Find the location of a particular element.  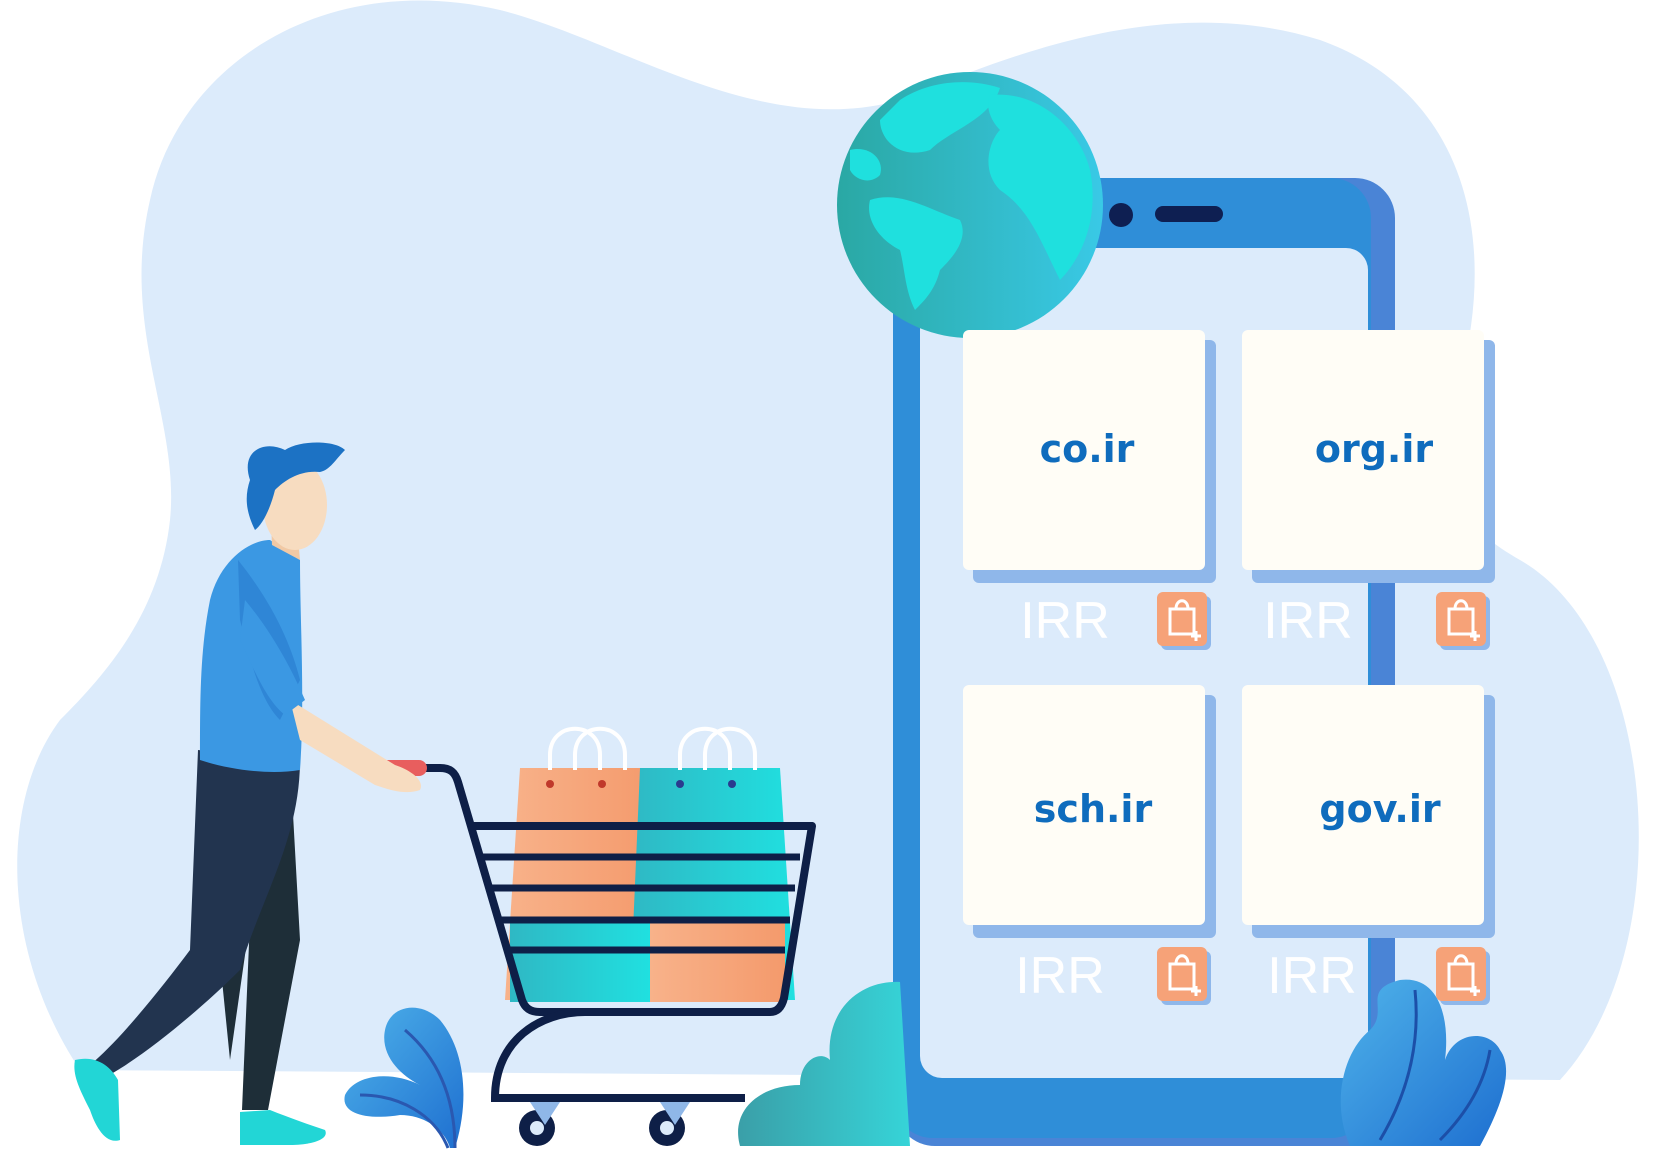

phone-camera is located at coordinates (1121, 215).